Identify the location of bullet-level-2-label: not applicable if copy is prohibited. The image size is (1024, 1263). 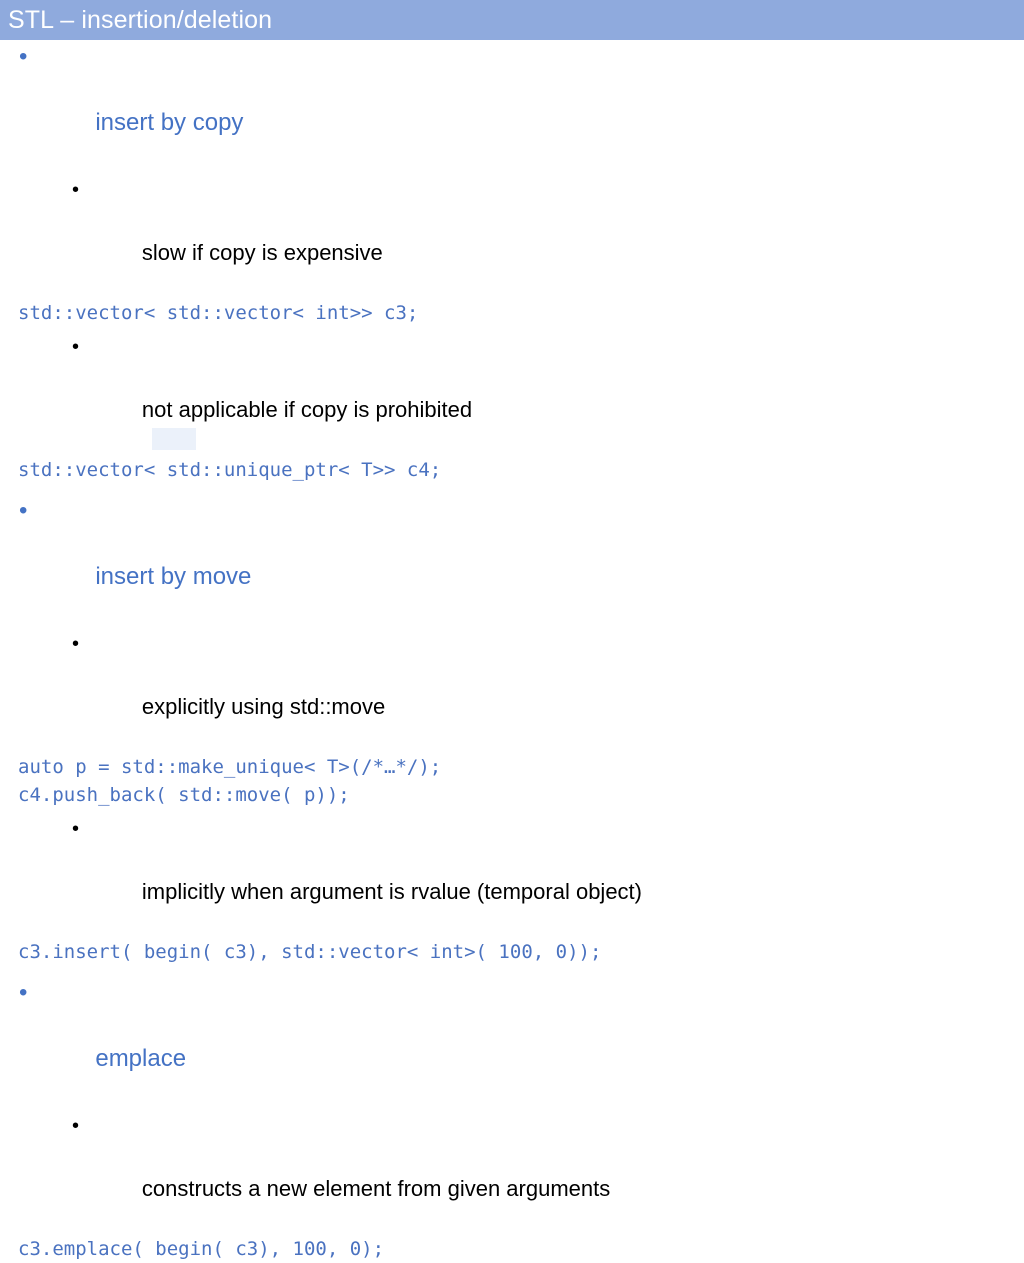
(307, 409).